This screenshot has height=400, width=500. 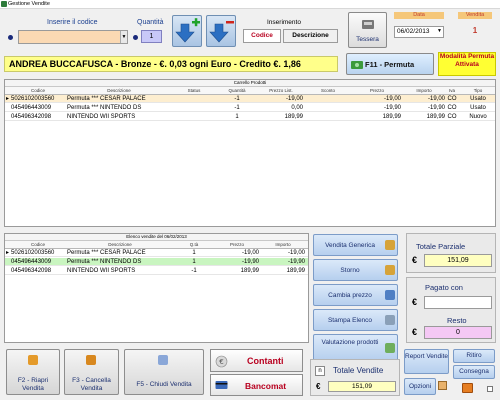 I want to click on generic-sale-button: Vendita Generica, so click(x=355, y=245).